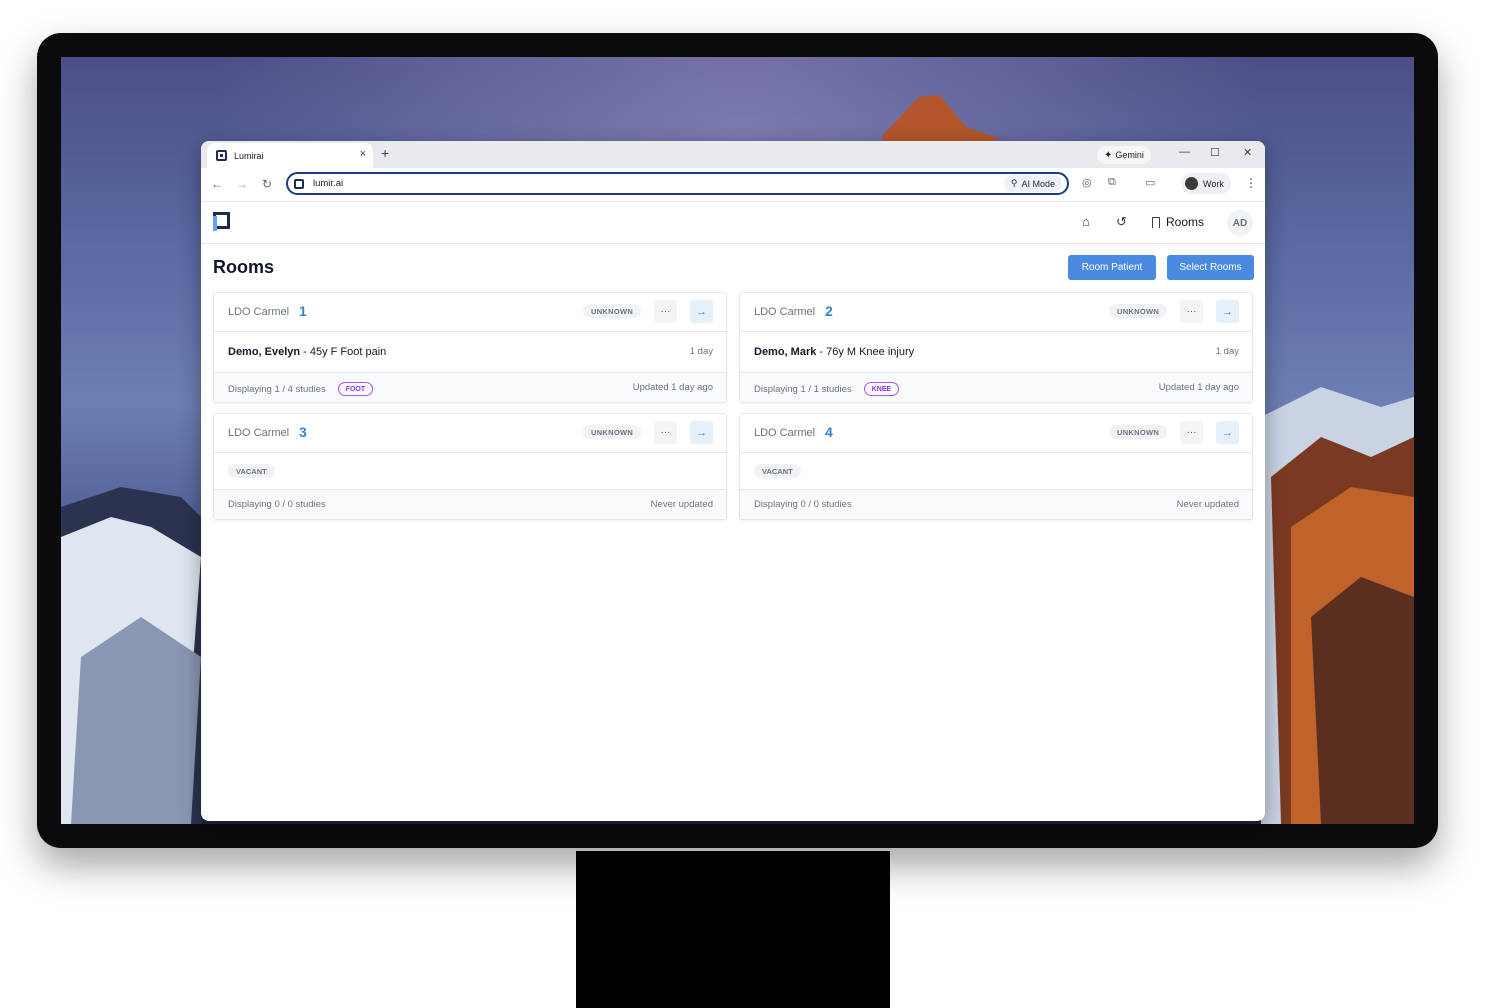 This screenshot has height=1008, width=1500. I want to click on ai-mode-button: ⚲ AI Mode, so click(1032, 183).